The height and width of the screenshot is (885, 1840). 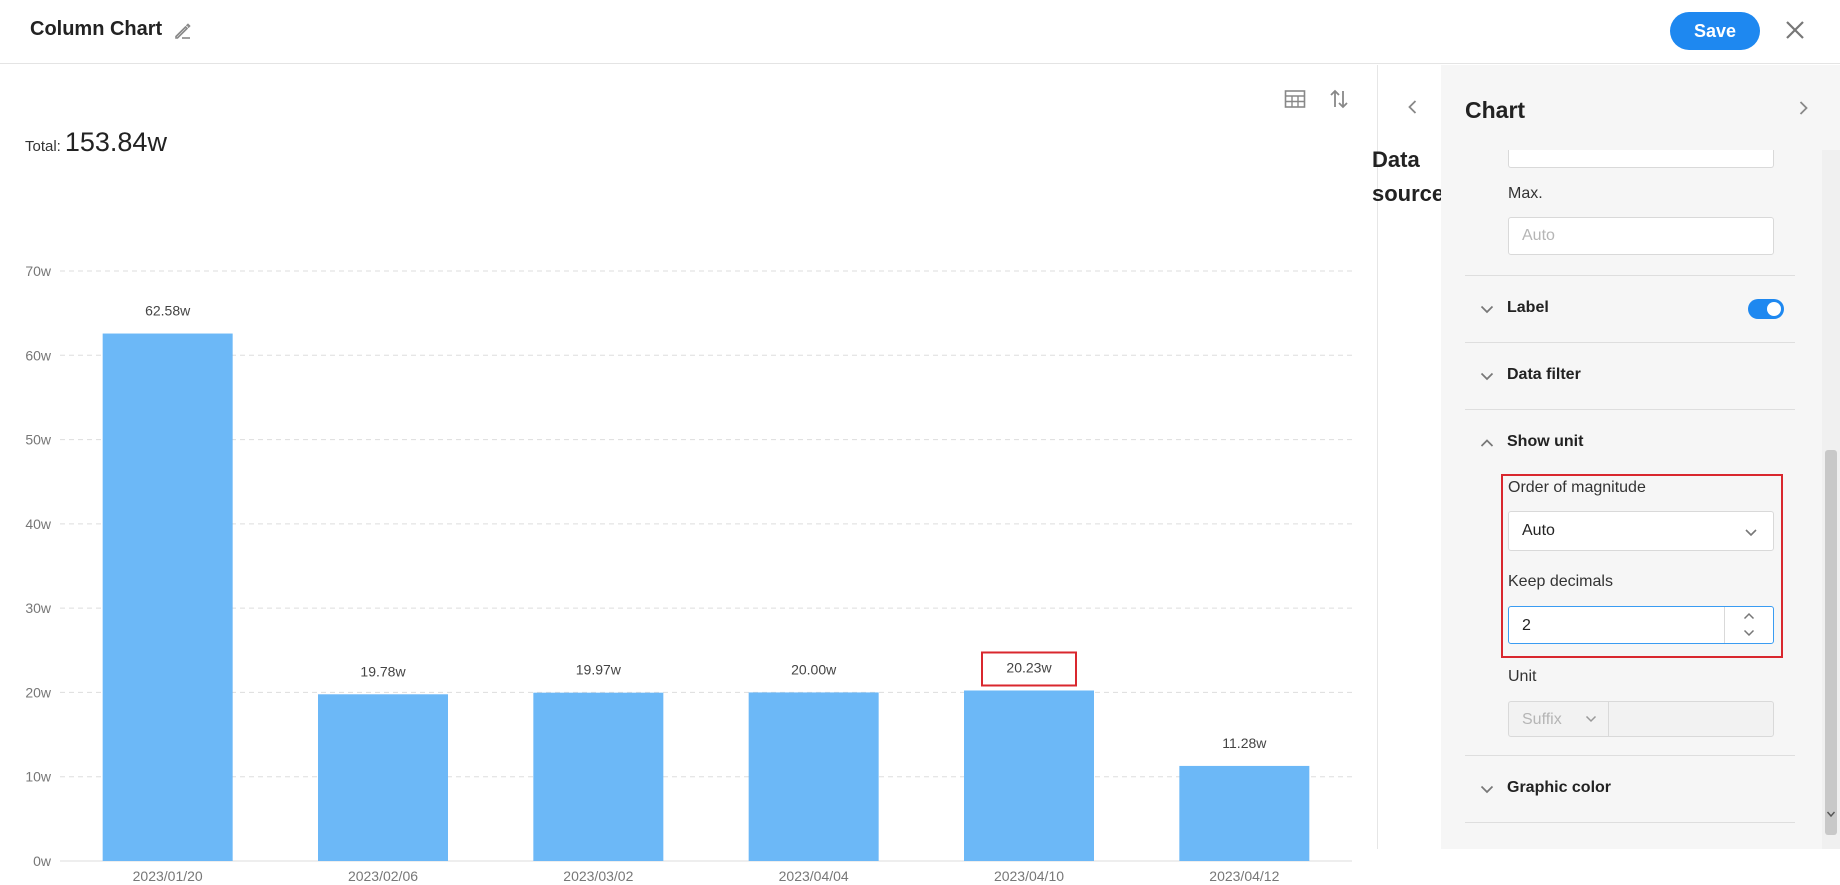 What do you see at coordinates (1542, 719) in the screenshot?
I see `unit-position-value: Suffix` at bounding box center [1542, 719].